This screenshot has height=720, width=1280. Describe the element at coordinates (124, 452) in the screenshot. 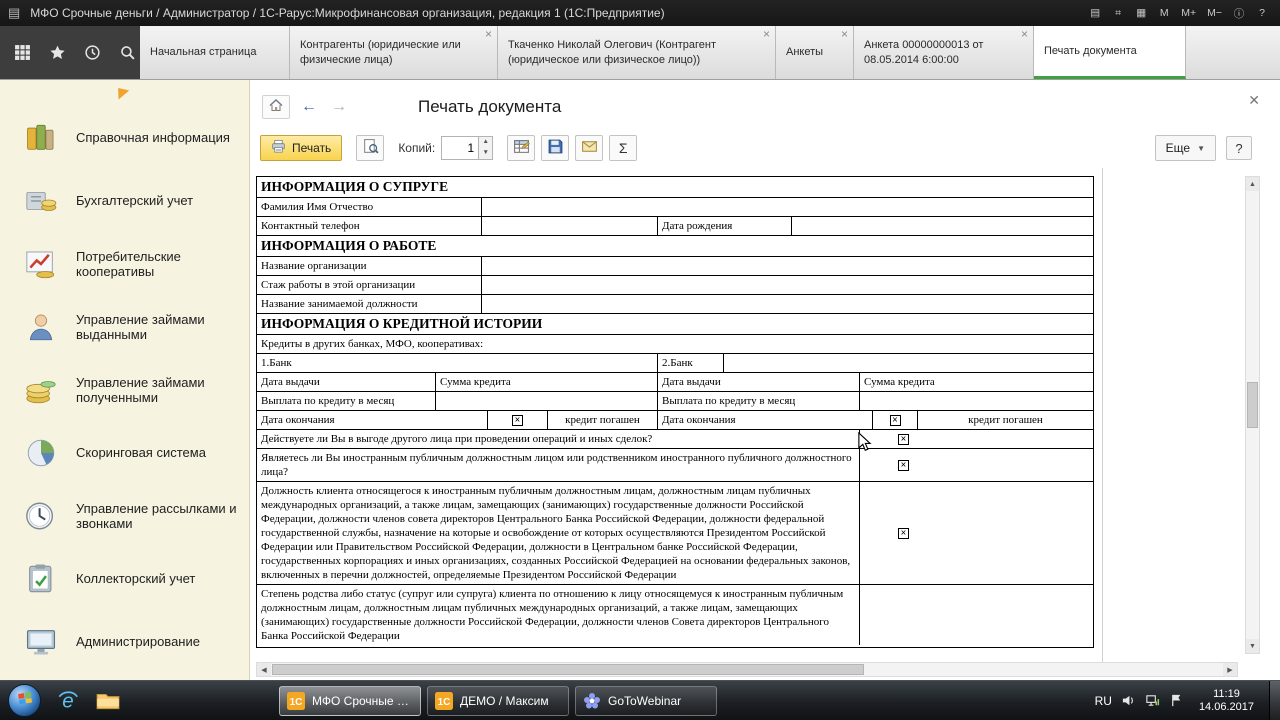

I see `sidebar-item-scoring: Скоринговая система` at that location.